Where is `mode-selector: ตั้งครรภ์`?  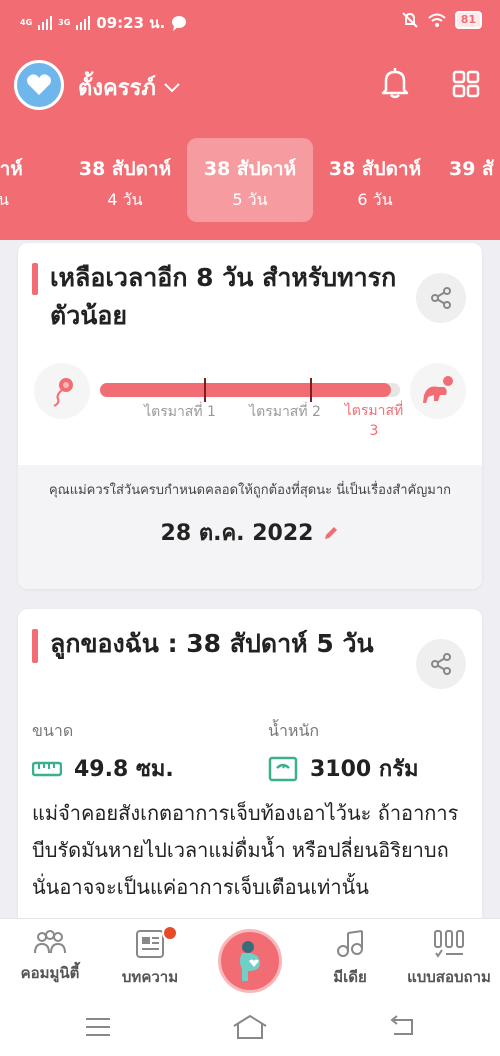
mode-selector: ตั้งครรภ์ is located at coordinates (129, 87).